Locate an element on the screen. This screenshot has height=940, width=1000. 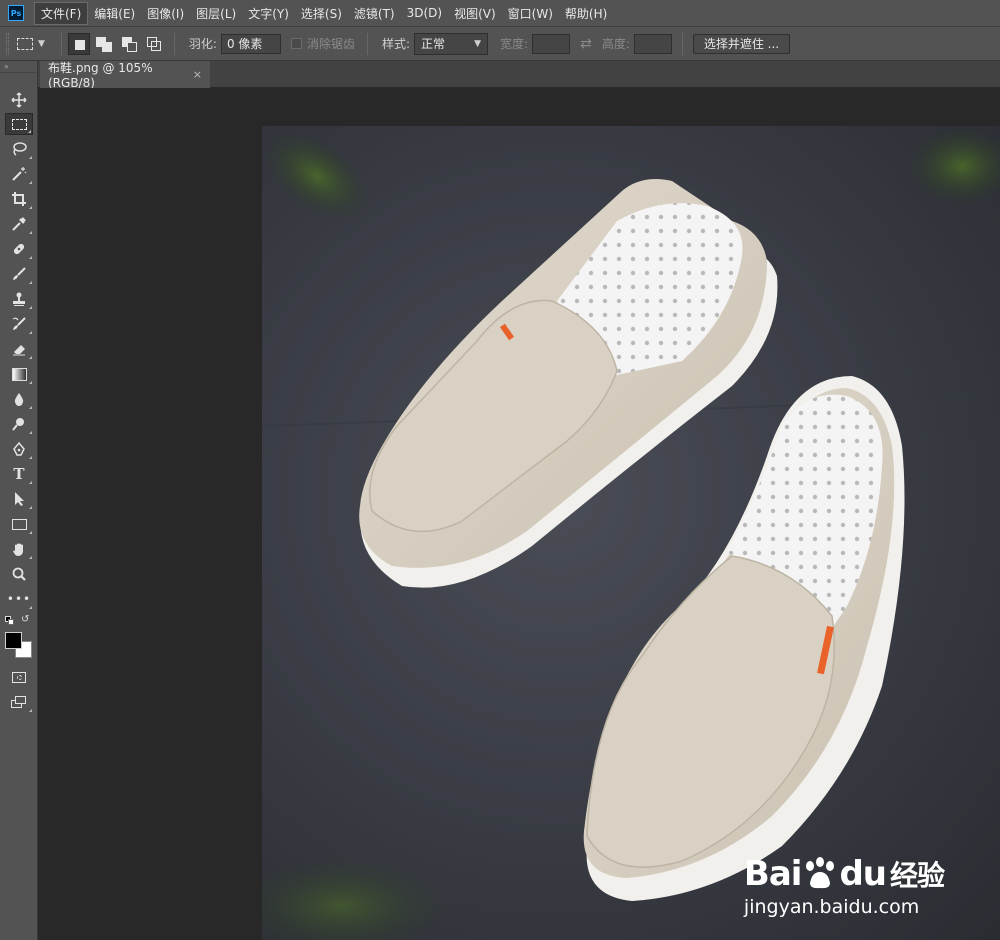
droplet-icon is located at coordinates (19, 399).